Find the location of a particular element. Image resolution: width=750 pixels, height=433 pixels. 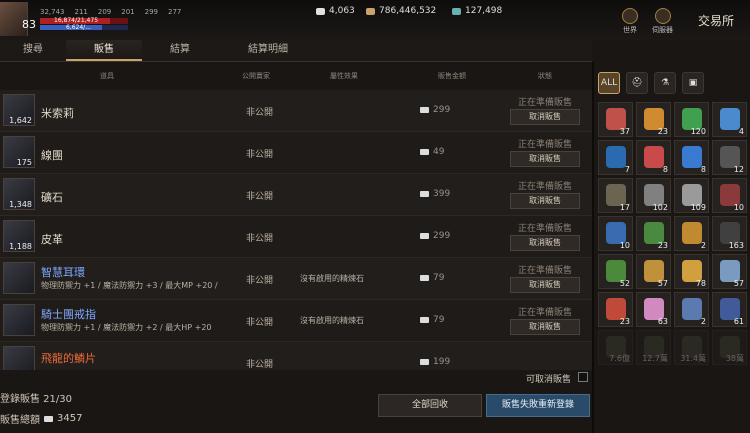

inventory-slot: 63 is located at coordinates (653, 309).